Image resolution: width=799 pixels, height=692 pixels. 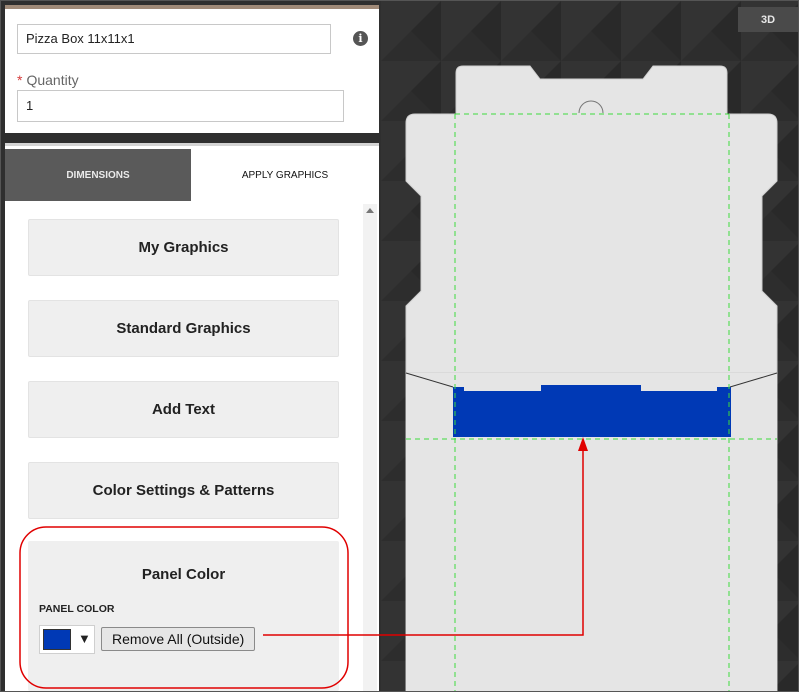 What do you see at coordinates (57, 639) in the screenshot?
I see `color-swatch` at bounding box center [57, 639].